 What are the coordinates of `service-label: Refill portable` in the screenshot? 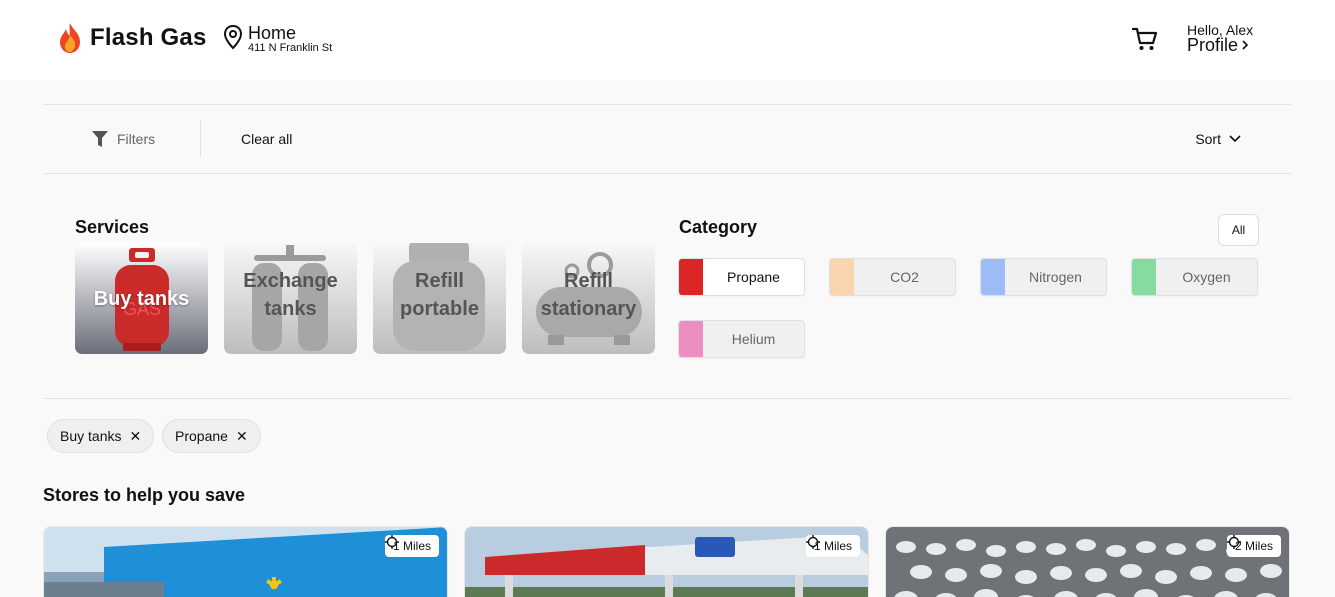 It's located at (439, 294).